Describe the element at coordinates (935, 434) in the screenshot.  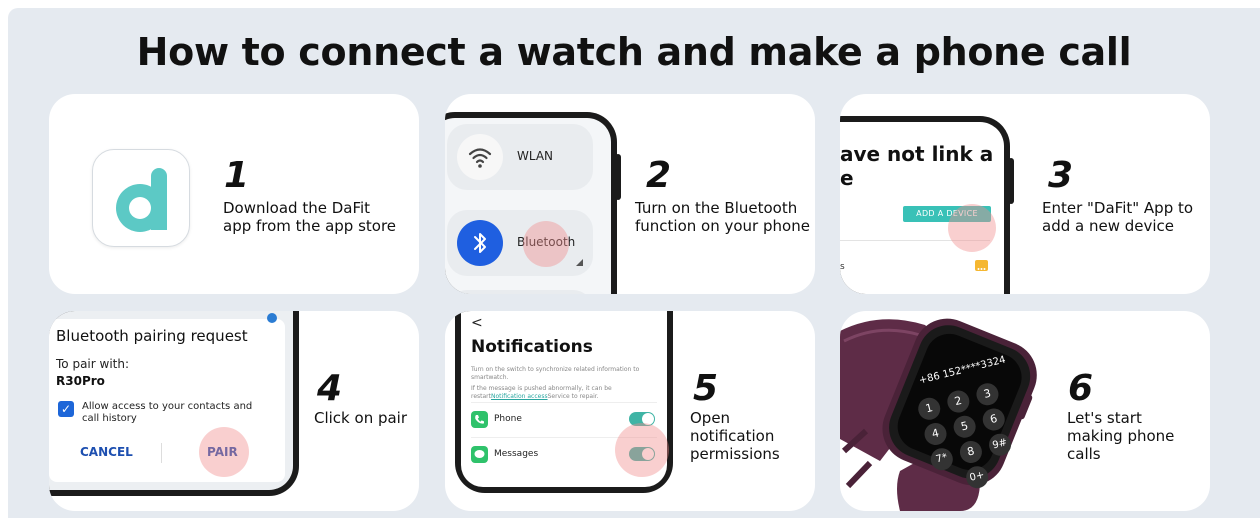
I see `dial-key: 4` at that location.